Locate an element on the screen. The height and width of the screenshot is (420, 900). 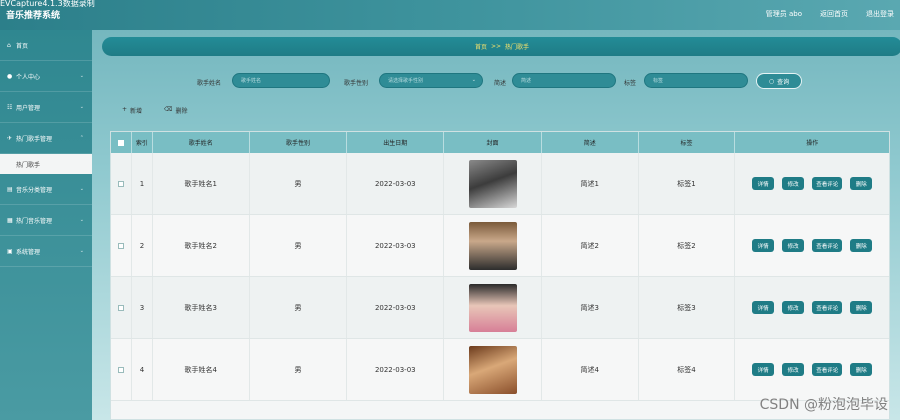
row-tag: 标签3 is located at coordinates (687, 307).